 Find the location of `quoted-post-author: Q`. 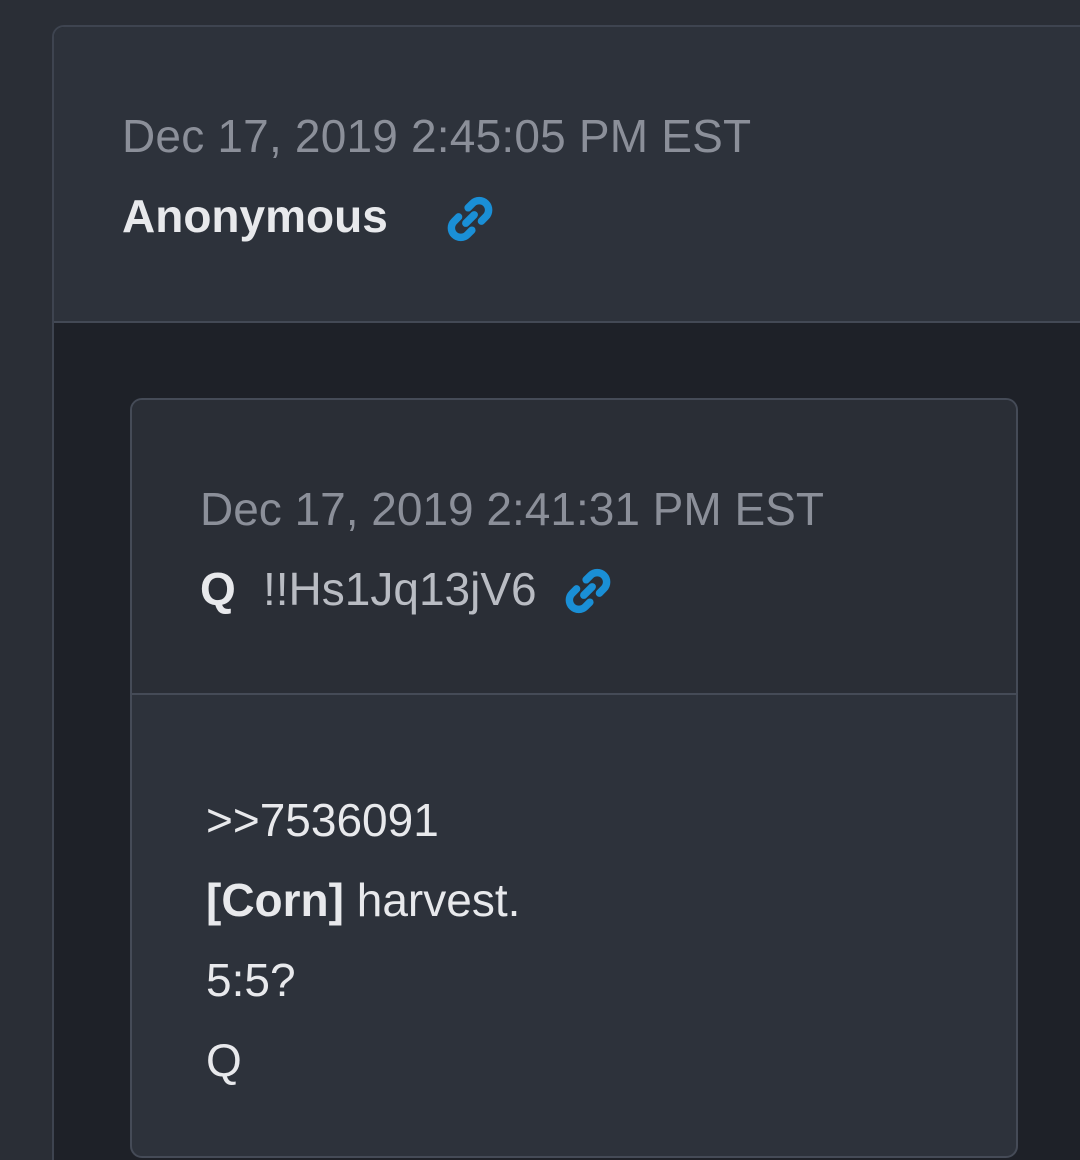

quoted-post-author: Q is located at coordinates (218, 589).